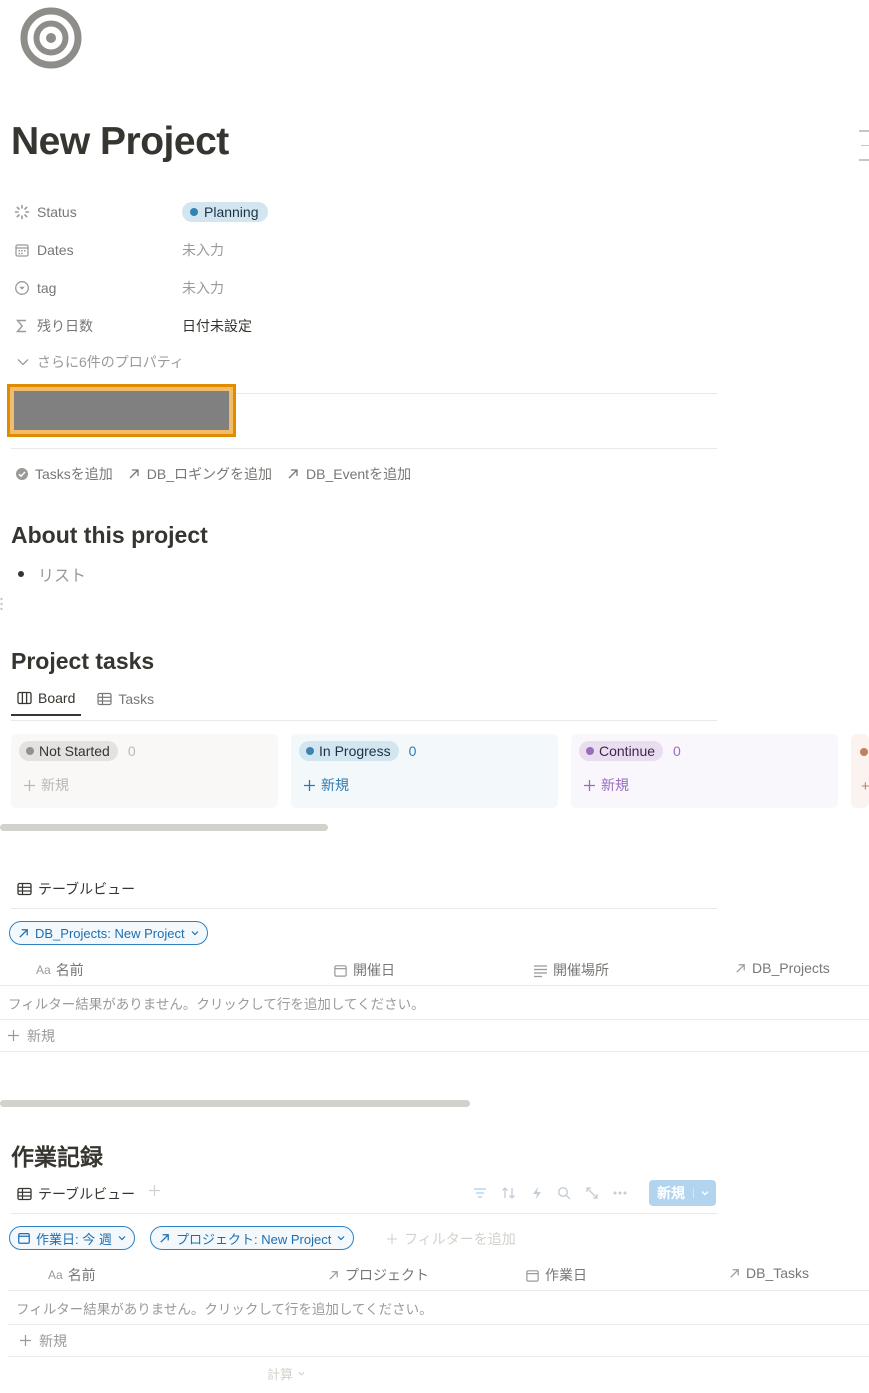 The image size is (869, 1393). Describe the element at coordinates (364, 720) in the screenshot. I see `divider` at that location.